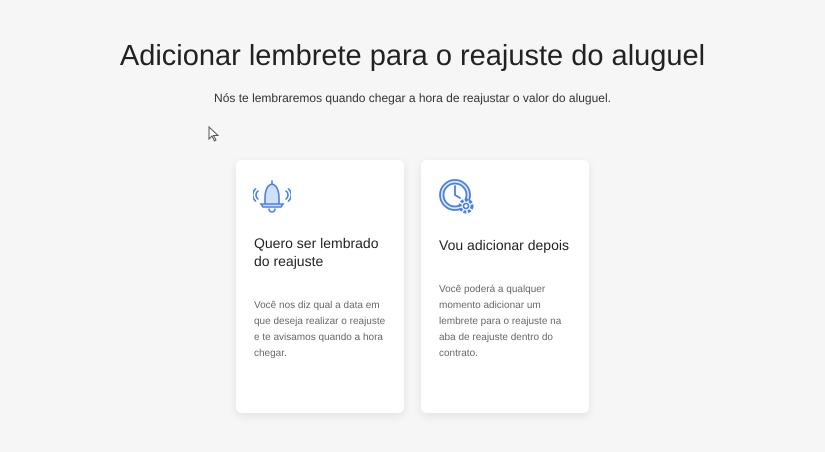 Image resolution: width=825 pixels, height=452 pixels. What do you see at coordinates (317, 252) in the screenshot?
I see `option-heading: Quero ser lembrado do reajuste` at bounding box center [317, 252].